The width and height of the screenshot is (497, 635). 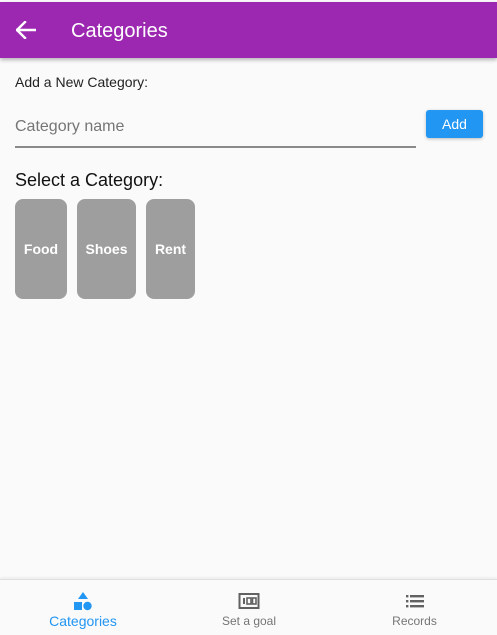 I want to click on bottom-navigation: Categories Set a goal Records, so click(x=248, y=607).